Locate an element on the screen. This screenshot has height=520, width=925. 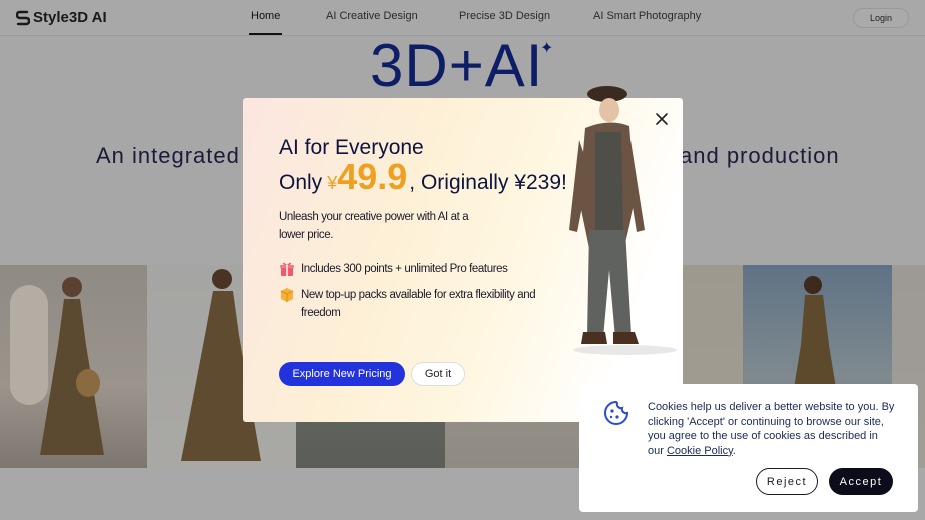
sparkle-icon: ✦ is located at coordinates (547, 48).